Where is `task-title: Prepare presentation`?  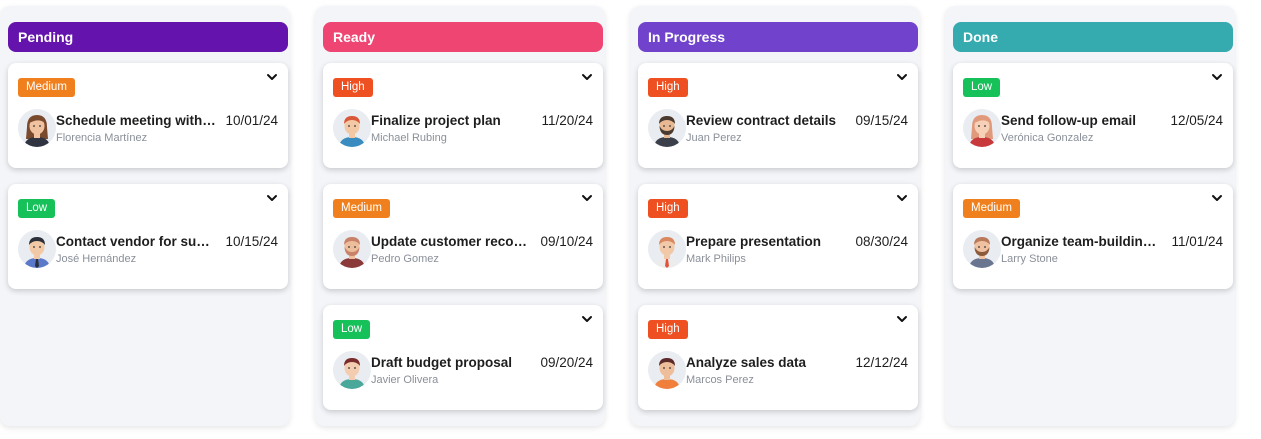
task-title: Prepare presentation is located at coordinates (754, 241).